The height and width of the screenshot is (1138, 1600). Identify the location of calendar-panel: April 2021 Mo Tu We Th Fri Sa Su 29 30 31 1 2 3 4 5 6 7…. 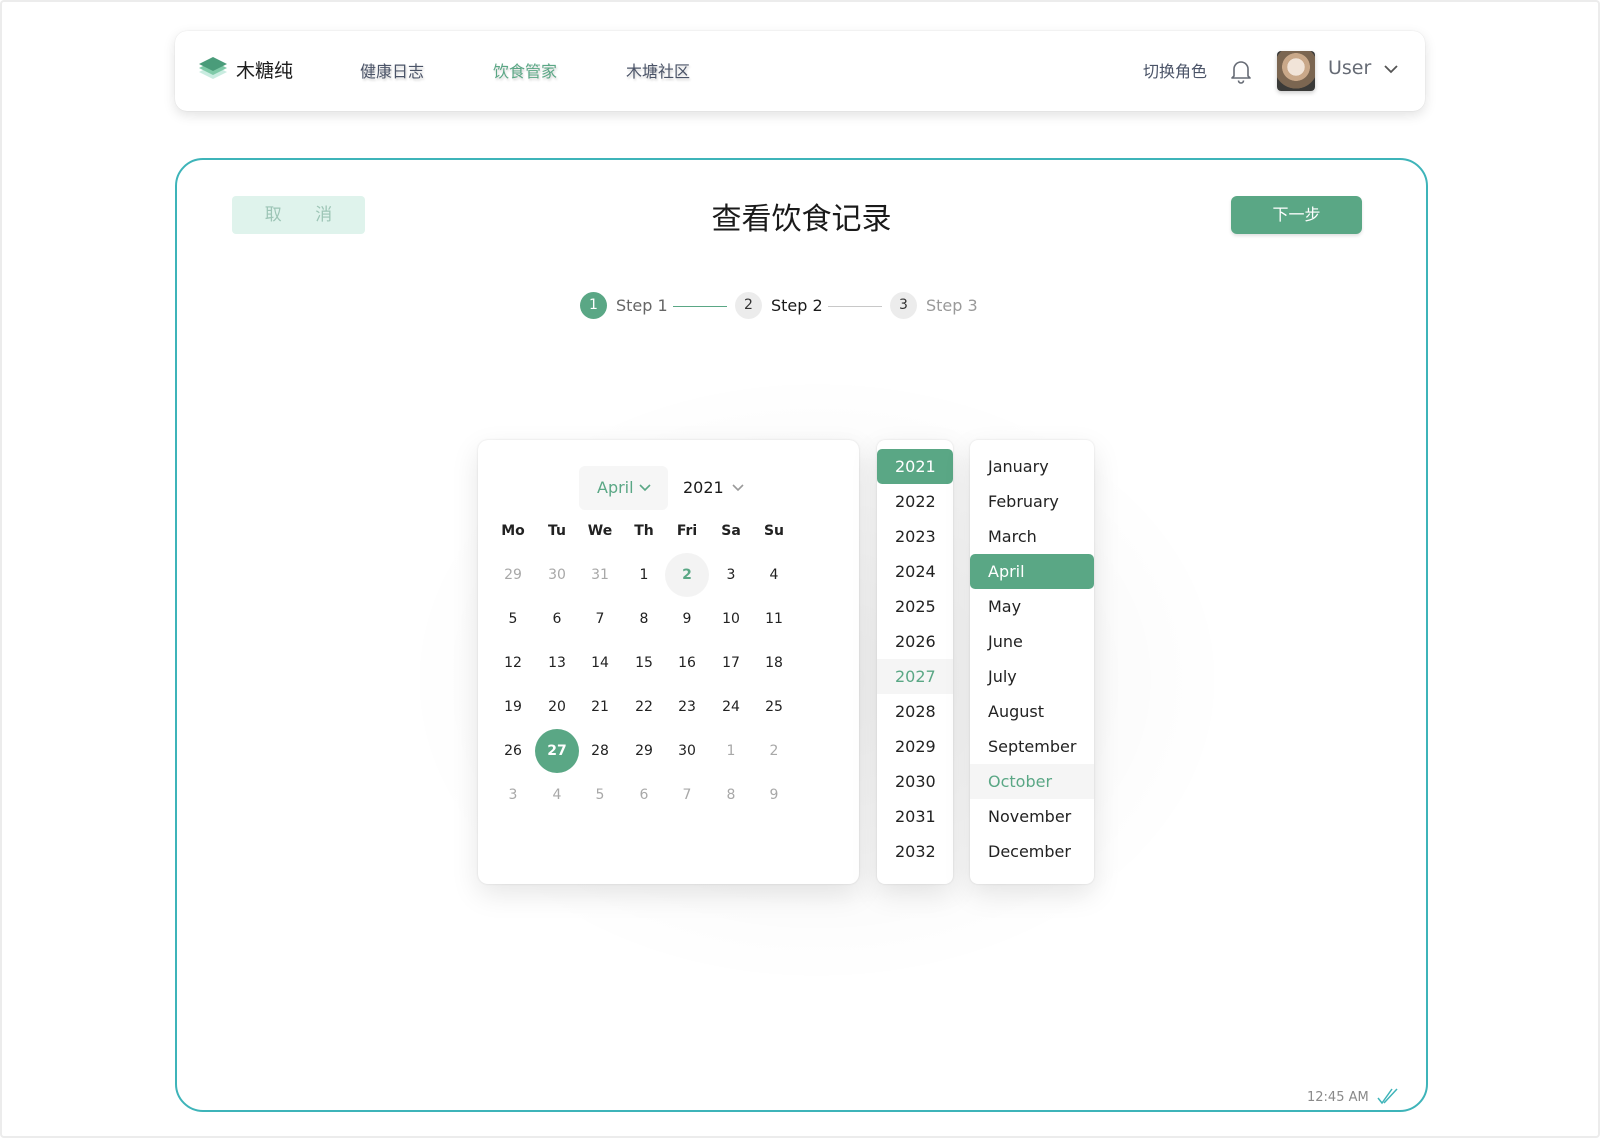
(668, 662).